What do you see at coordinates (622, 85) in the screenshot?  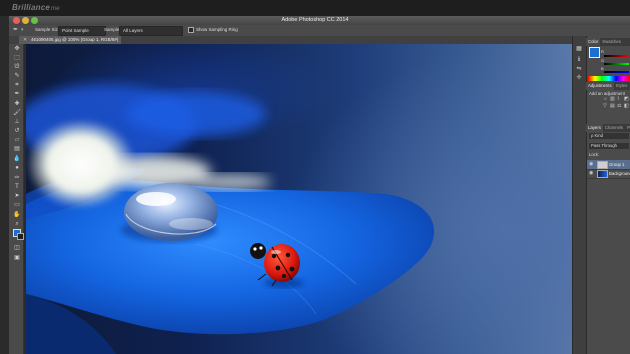 I see `tab-styles: Styles` at bounding box center [622, 85].